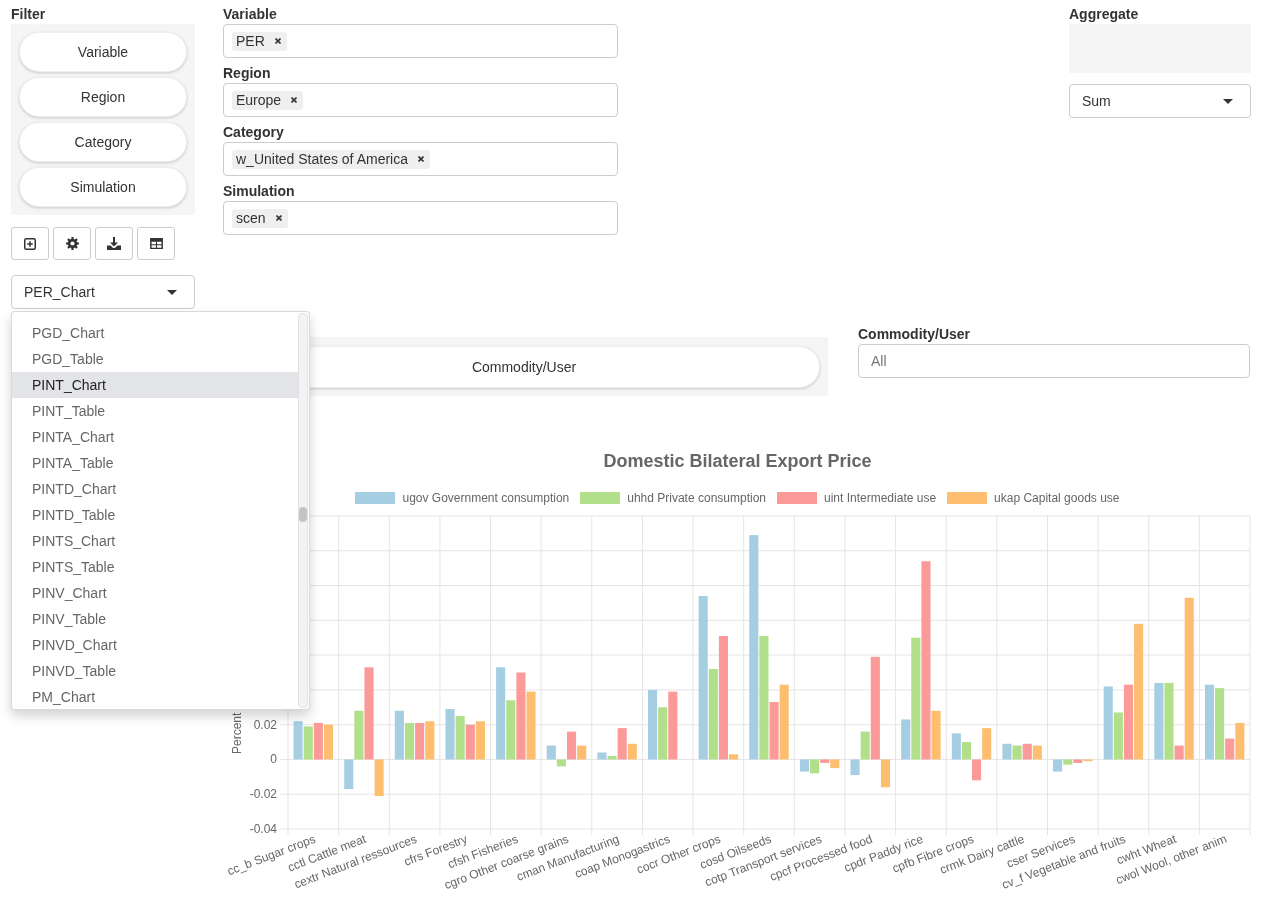 The height and width of the screenshot is (909, 1261). Describe the element at coordinates (247, 73) in the screenshot. I see `field-label: Region` at that location.